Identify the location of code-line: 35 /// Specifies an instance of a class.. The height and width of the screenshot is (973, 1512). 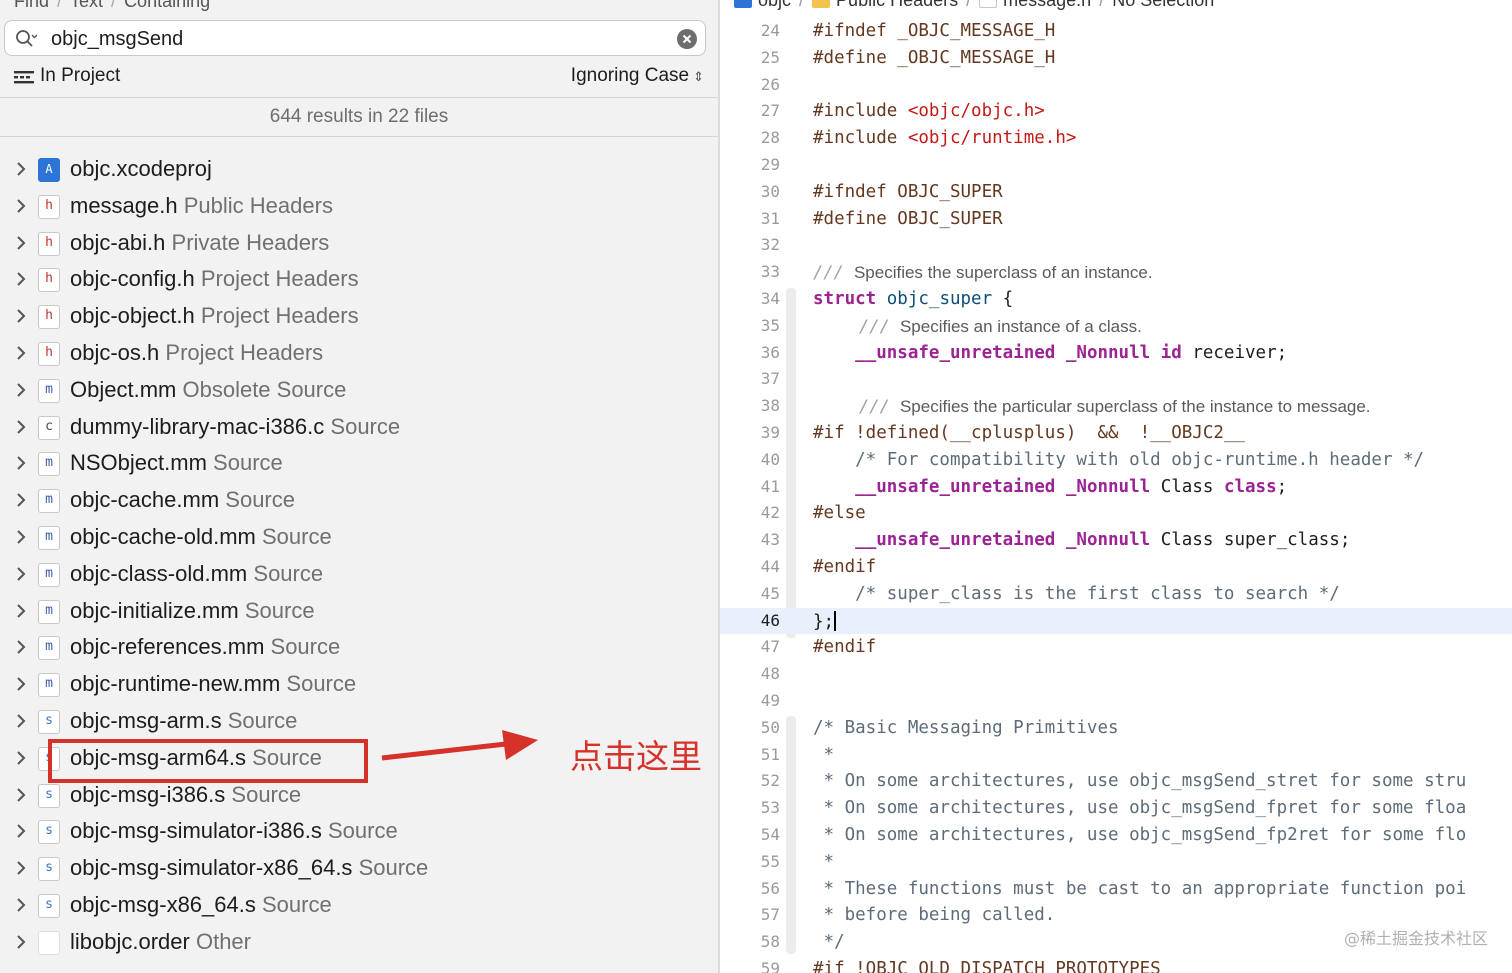
(1116, 326).